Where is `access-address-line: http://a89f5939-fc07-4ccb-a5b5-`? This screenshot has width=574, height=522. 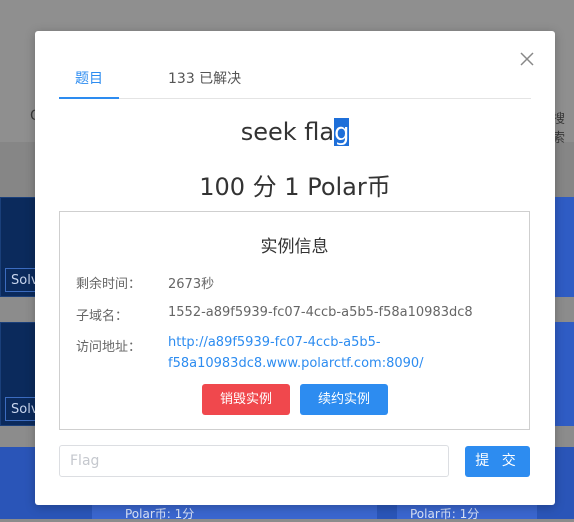
access-address-line: http://a89f5939-fc07-4ccb-a5b5- is located at coordinates (274, 342).